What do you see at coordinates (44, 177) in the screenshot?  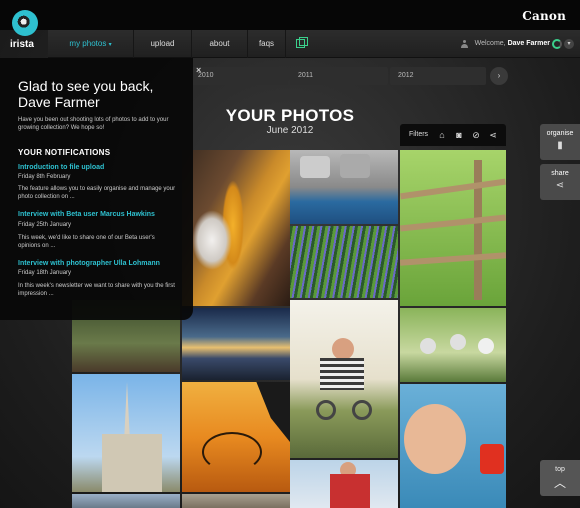 I see `notification-date: Friday 8th February` at bounding box center [44, 177].